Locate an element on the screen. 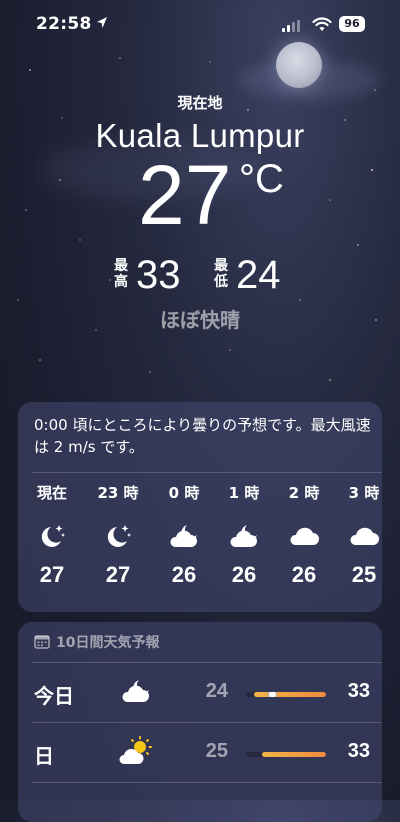 The image size is (400, 822). temperature-value: 27 is located at coordinates (185, 195).